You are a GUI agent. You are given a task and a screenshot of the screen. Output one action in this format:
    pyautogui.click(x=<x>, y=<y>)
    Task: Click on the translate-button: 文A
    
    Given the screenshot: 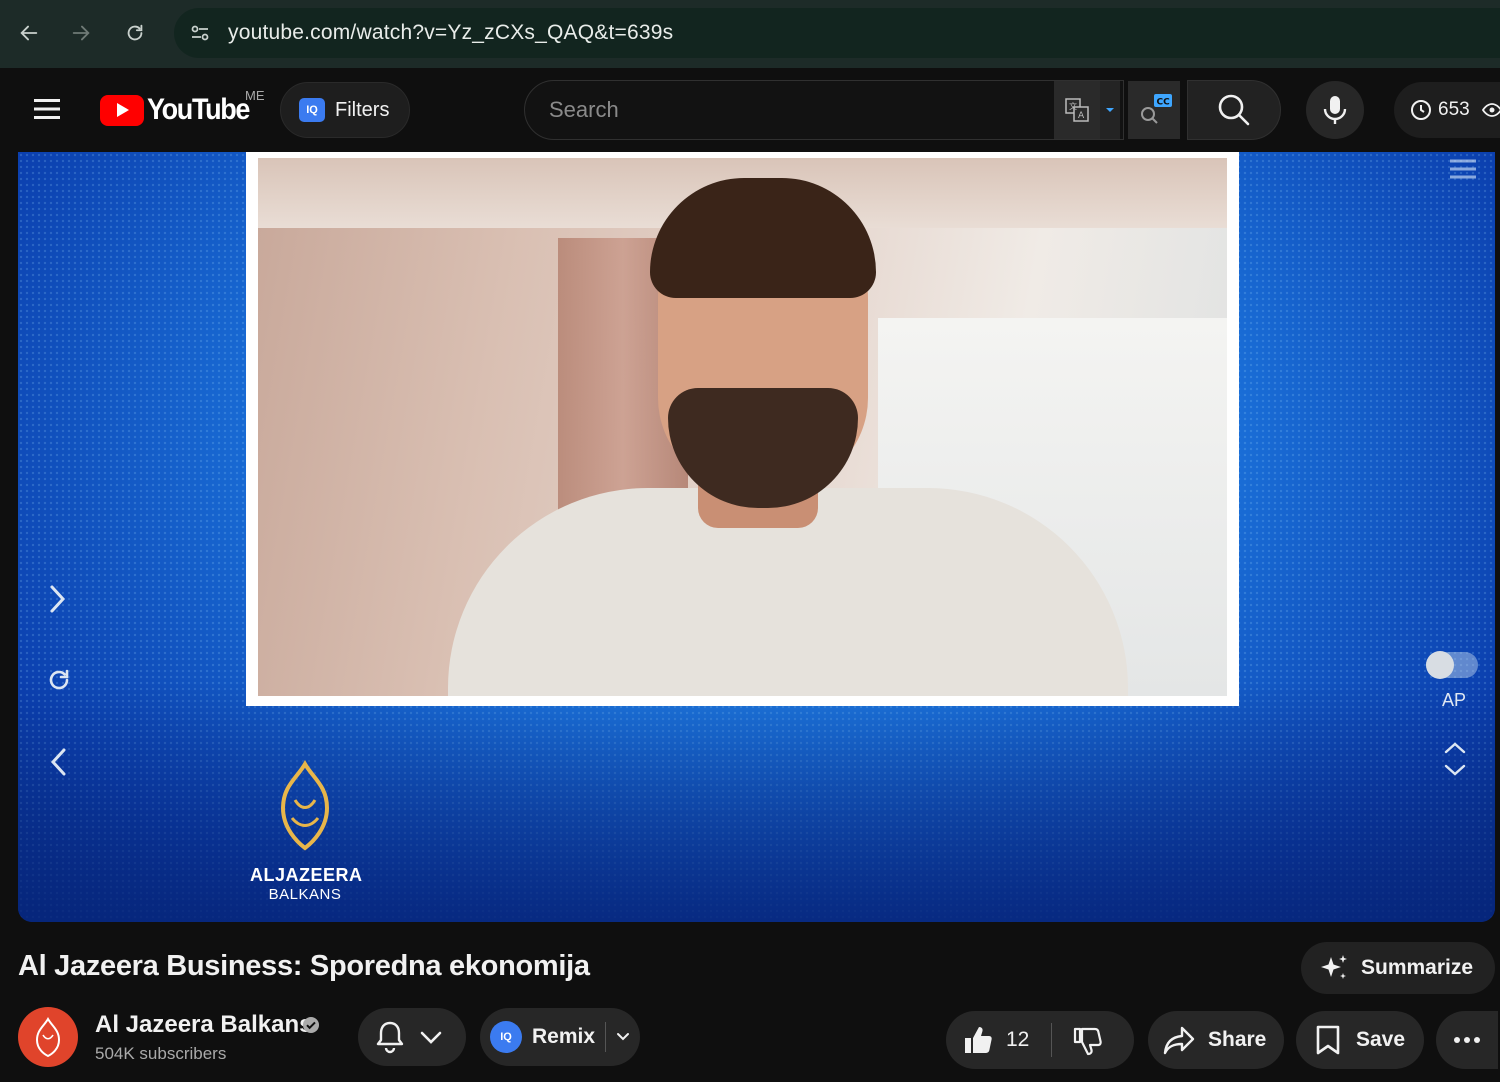 What is the action you would take?
    pyautogui.click(x=1077, y=110)
    